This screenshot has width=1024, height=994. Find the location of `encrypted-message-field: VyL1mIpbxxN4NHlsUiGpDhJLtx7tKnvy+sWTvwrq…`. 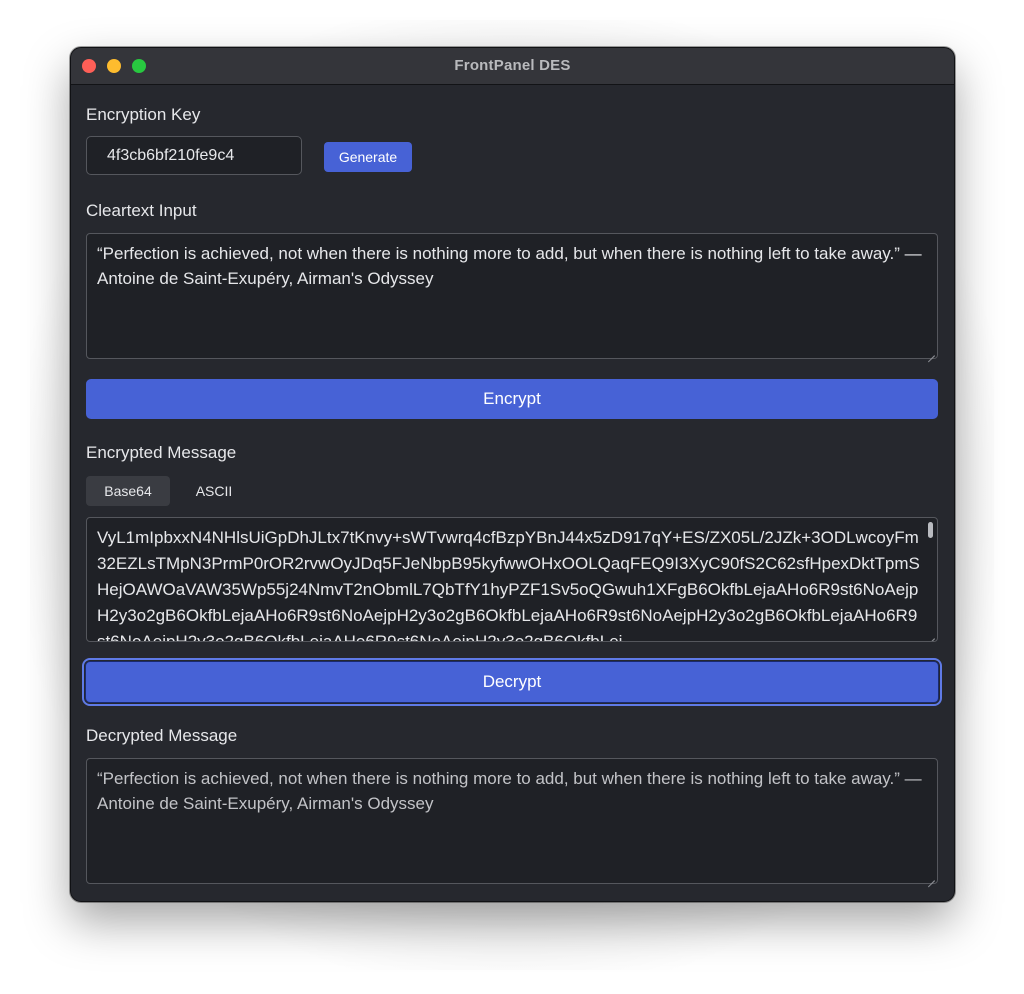

encrypted-message-field: VyL1mIpbxxN4NHlsUiGpDhJLtx7tKnvy+sWTvwrq… is located at coordinates (512, 579).